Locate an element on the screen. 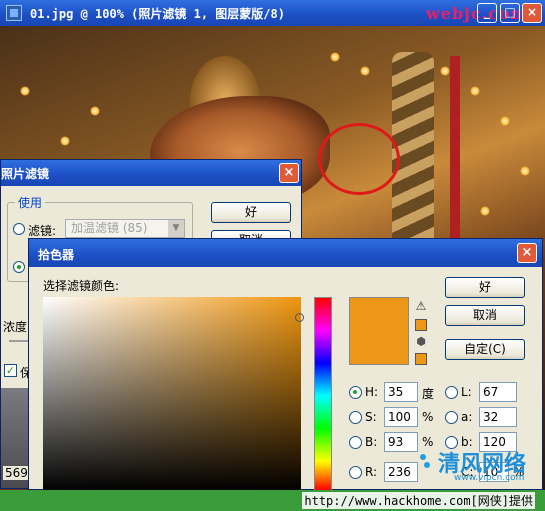 This screenshot has height=511, width=545. gamut-warning-icon: ⚠ is located at coordinates (421, 306).